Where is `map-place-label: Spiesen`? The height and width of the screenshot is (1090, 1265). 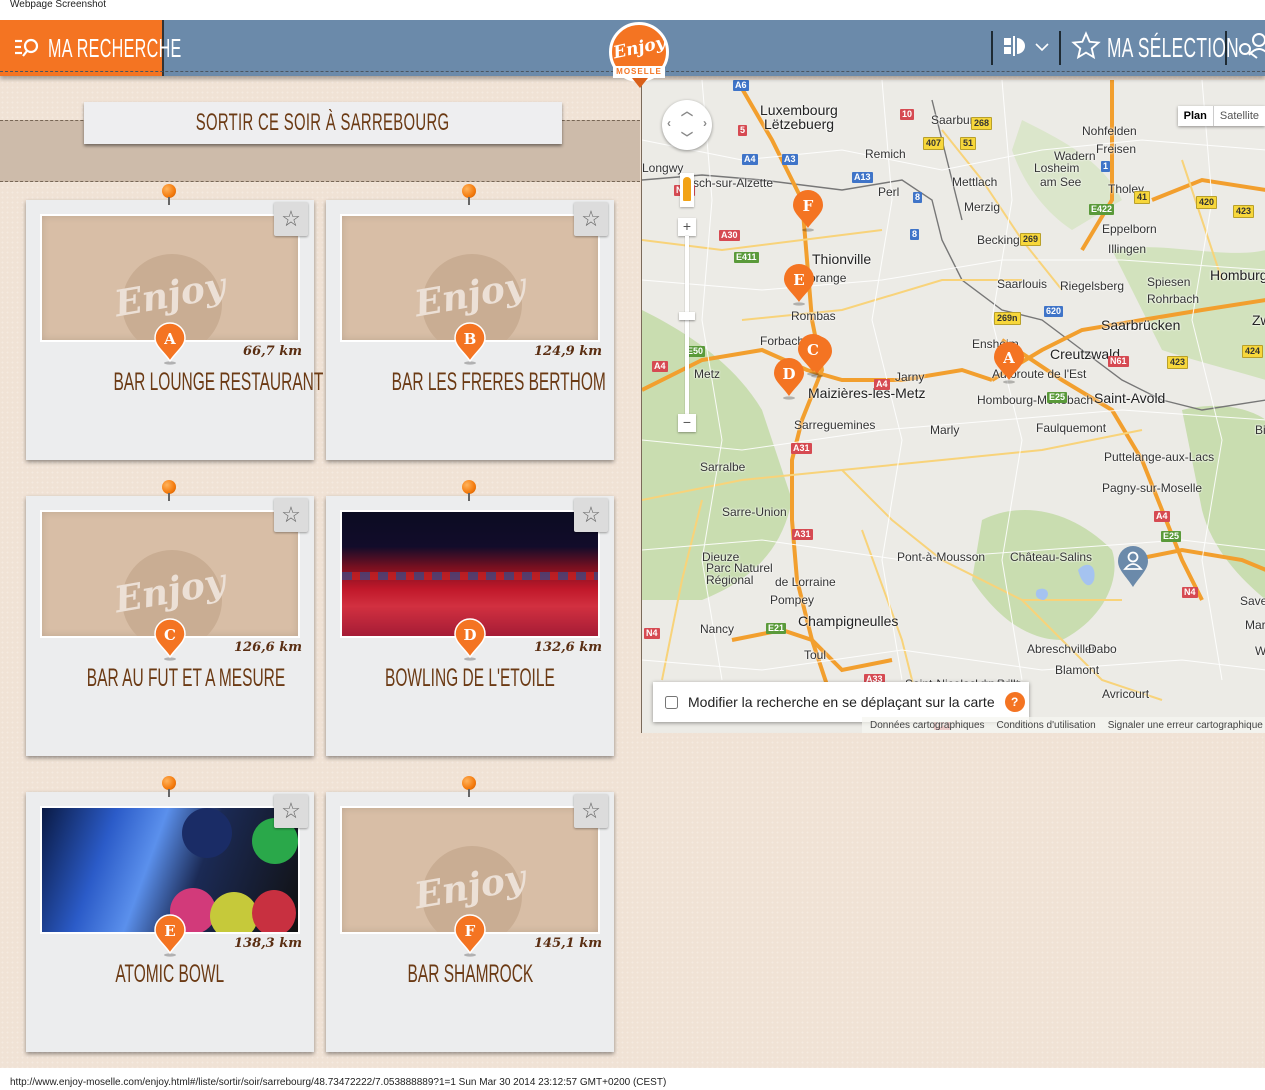 map-place-label: Spiesen is located at coordinates (1169, 282).